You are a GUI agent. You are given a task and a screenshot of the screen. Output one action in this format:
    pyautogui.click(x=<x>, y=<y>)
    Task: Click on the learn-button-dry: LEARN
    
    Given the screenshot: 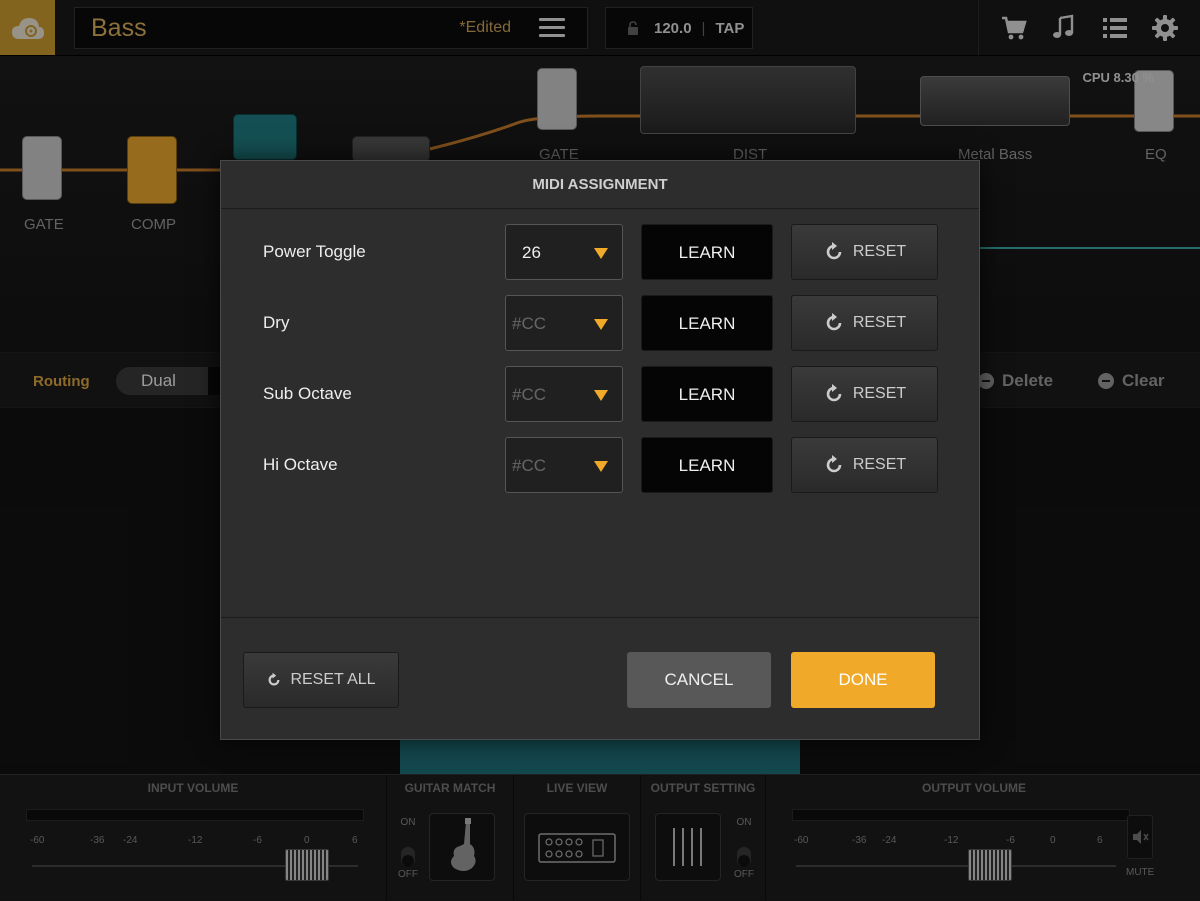 What is the action you would take?
    pyautogui.click(x=707, y=323)
    